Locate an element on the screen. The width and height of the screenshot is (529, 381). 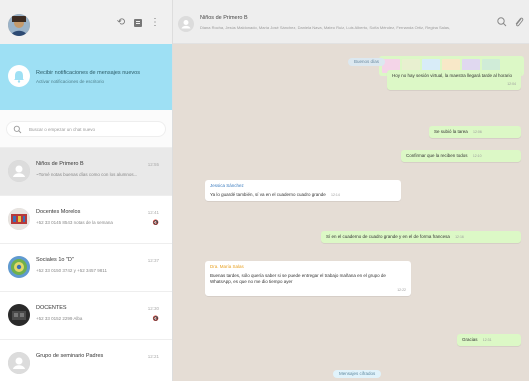
conversation-title: Niños de Primero B is located at coordinates (224, 18).